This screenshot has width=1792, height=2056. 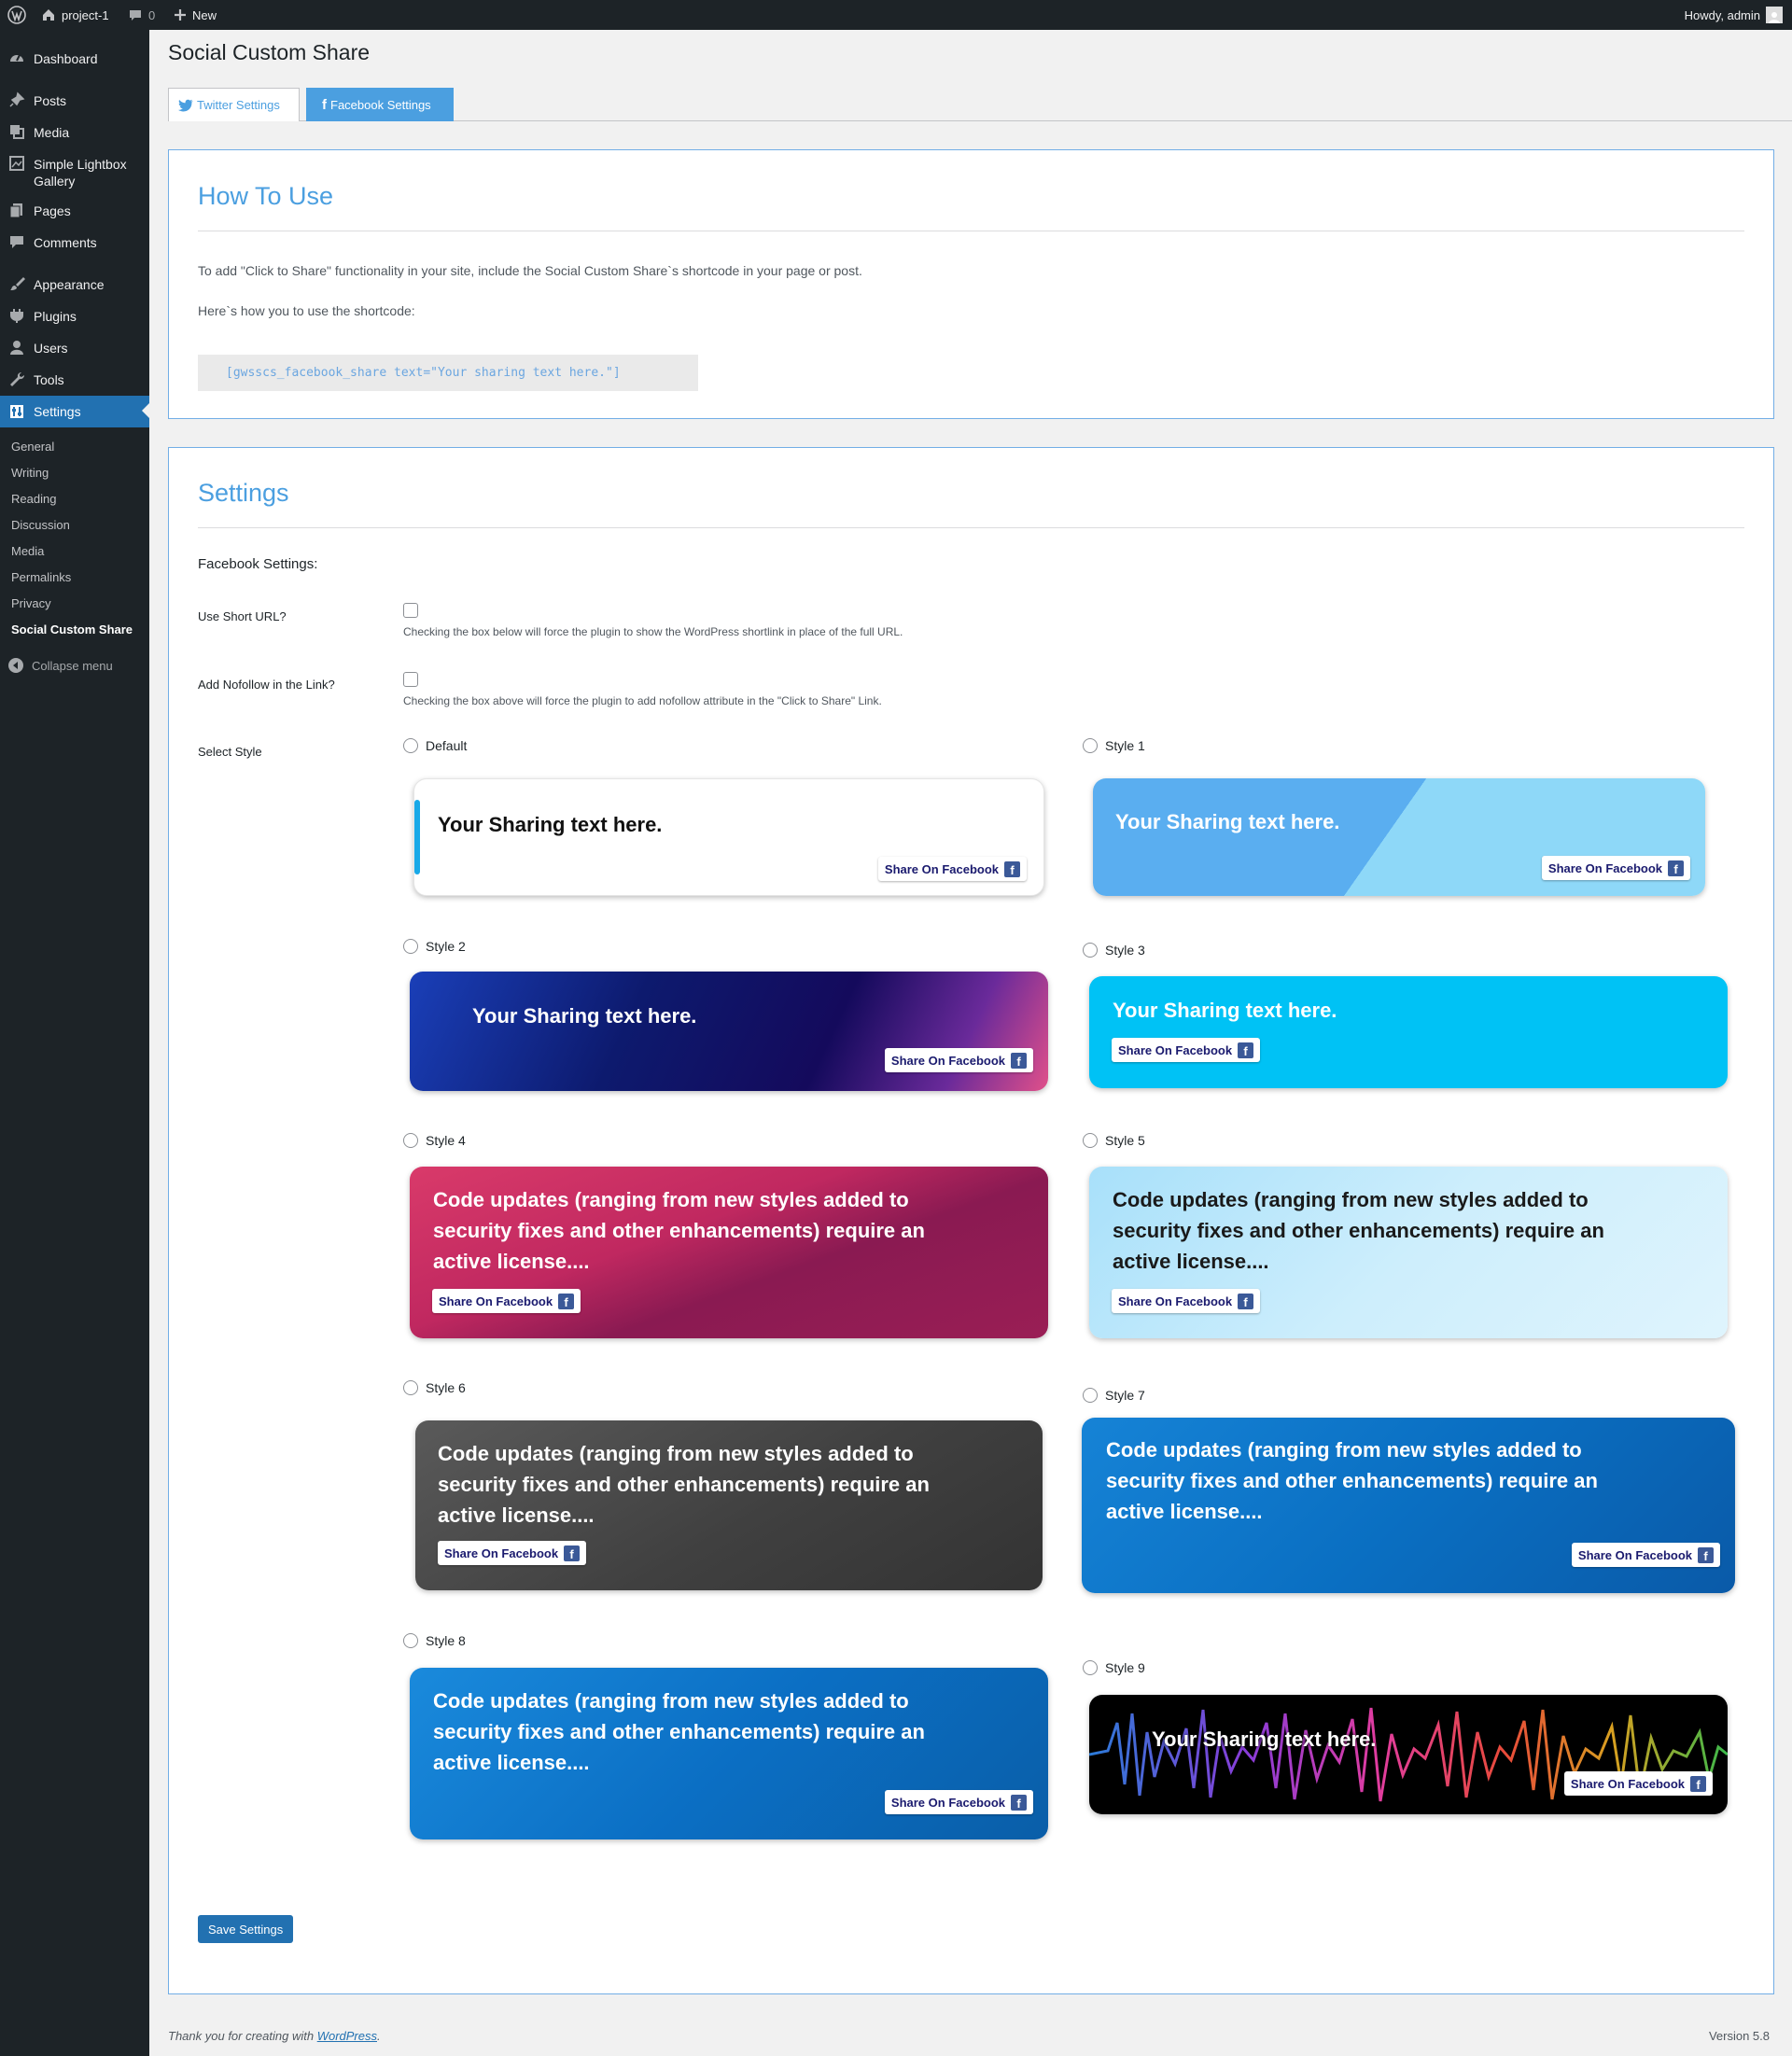 I want to click on style-8-radio, so click(x=410, y=1640).